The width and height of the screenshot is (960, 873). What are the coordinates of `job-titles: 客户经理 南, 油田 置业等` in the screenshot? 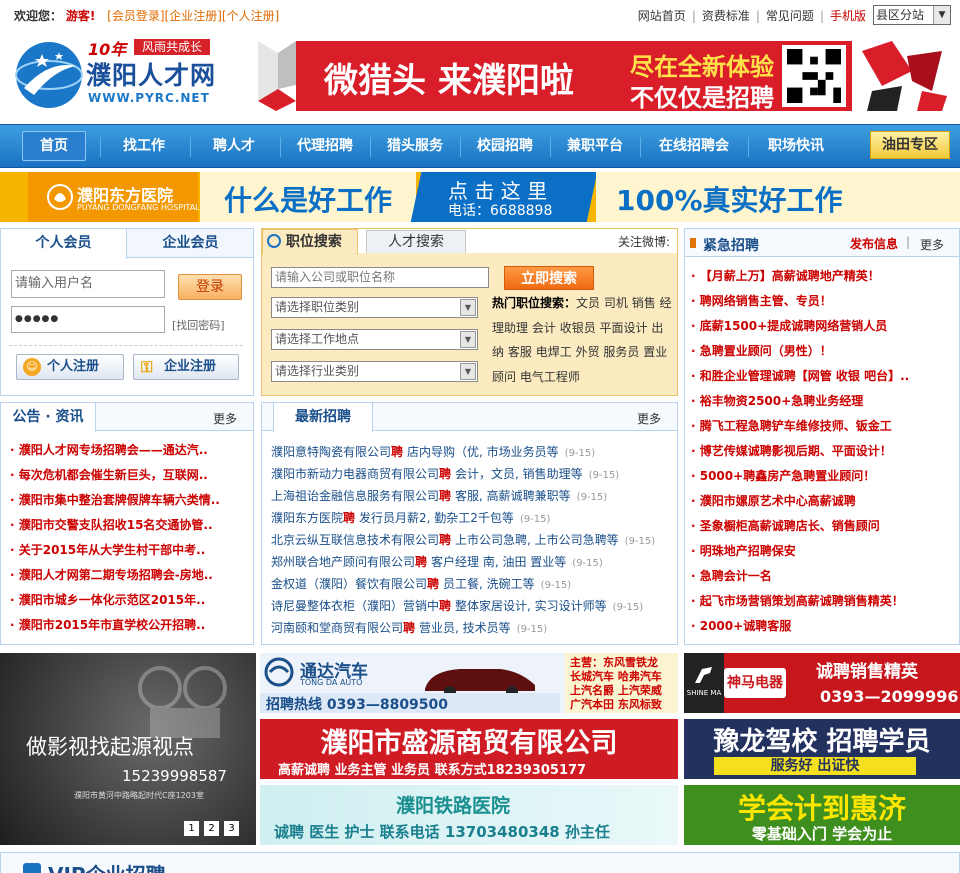 It's located at (498, 562).